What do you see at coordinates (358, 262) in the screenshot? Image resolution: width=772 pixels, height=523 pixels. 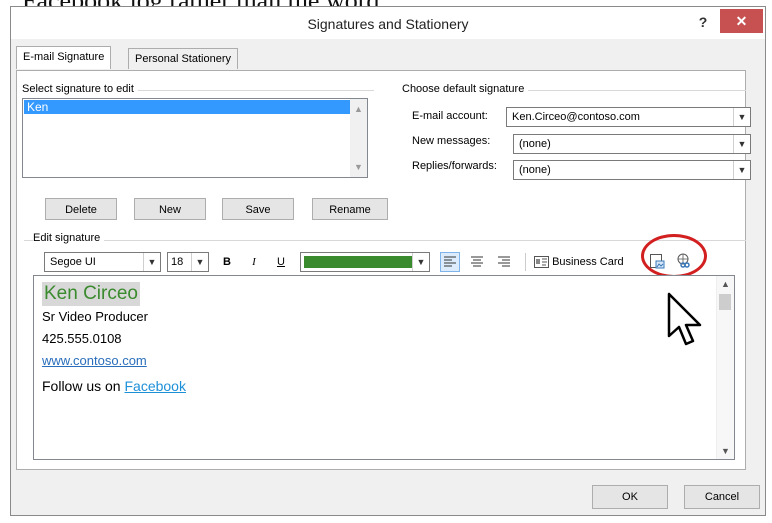 I see `font-color-swatch` at bounding box center [358, 262].